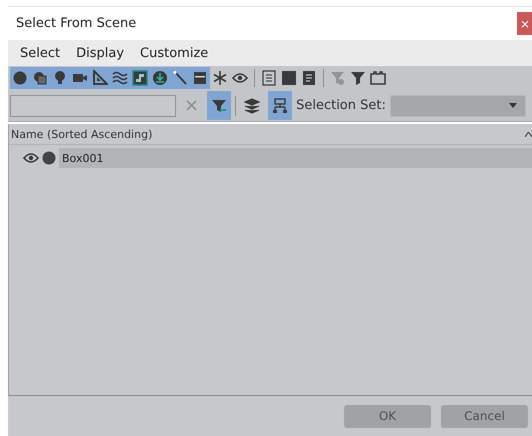 Image resolution: width=532 pixels, height=436 pixels. I want to click on archive-icon, so click(200, 78).